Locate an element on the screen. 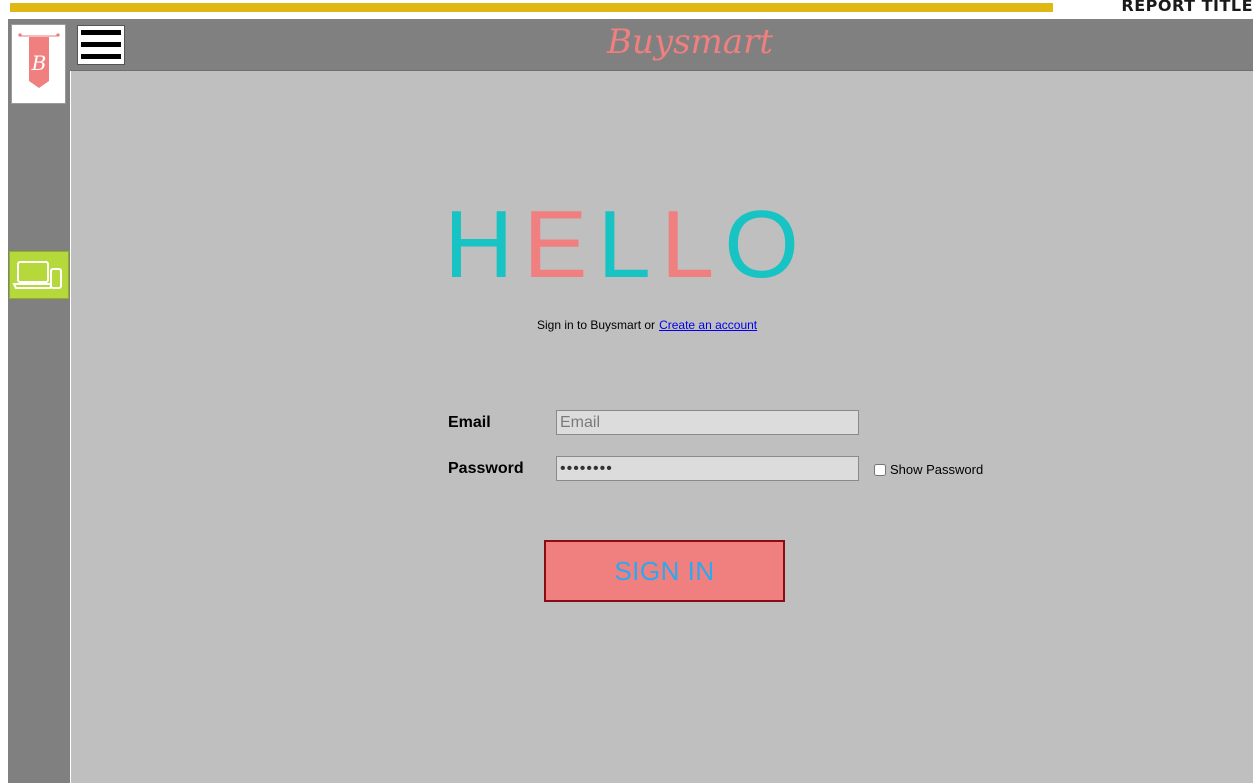 The height and width of the screenshot is (783, 1253). show-password-label: Show Password is located at coordinates (937, 469).